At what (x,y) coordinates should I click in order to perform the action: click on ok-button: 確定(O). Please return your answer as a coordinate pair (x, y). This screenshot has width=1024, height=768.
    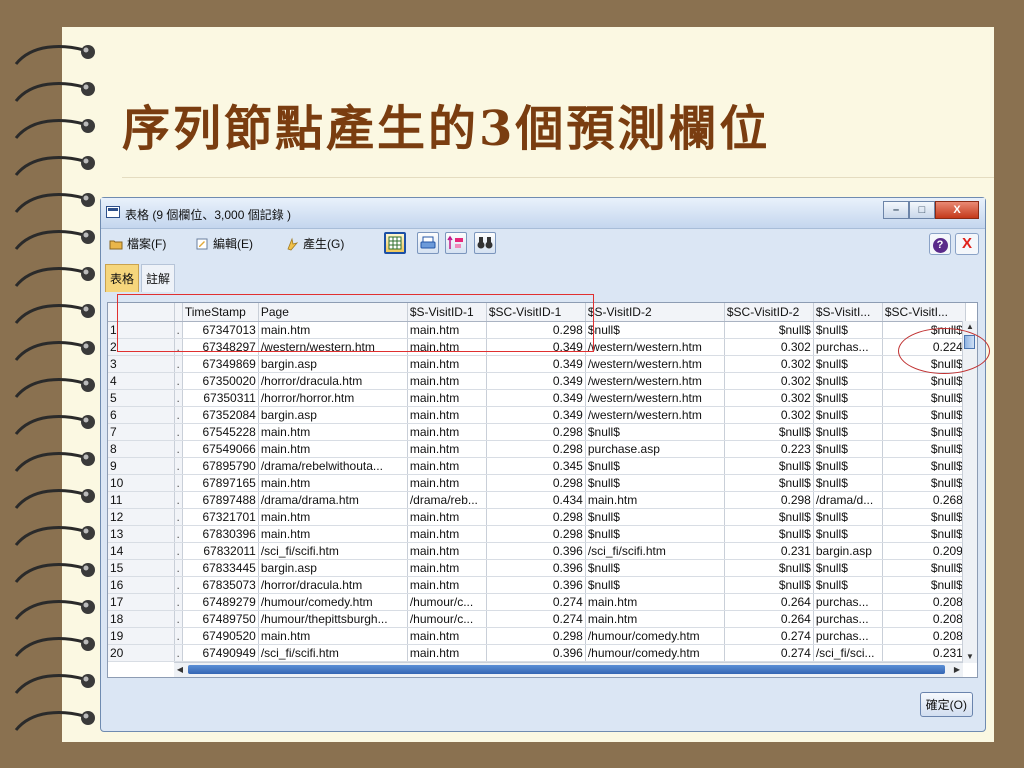
    Looking at the image, I should click on (946, 704).